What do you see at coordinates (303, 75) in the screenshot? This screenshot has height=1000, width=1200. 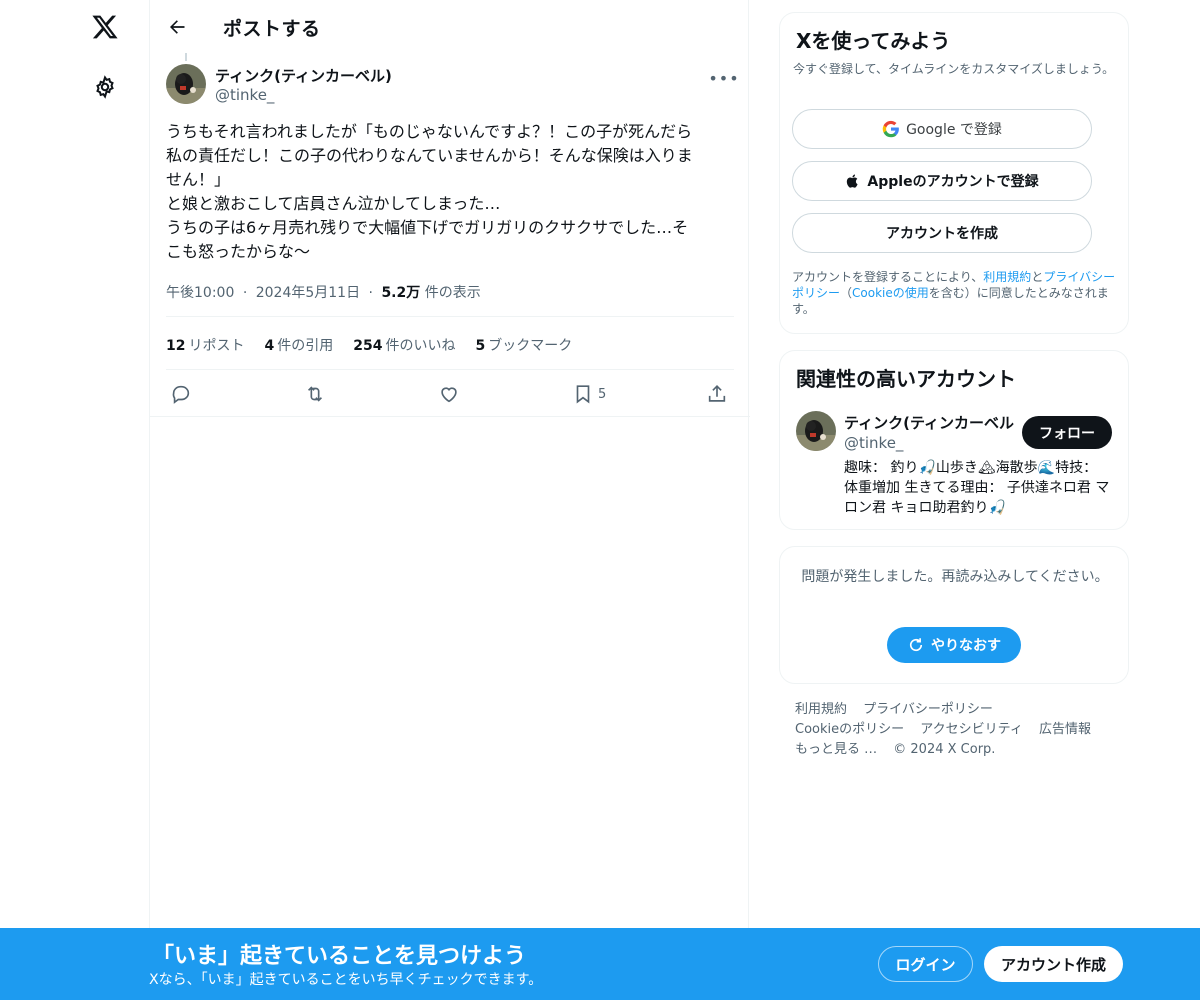 I see `author-name: ティンク(ティンカーベル)` at bounding box center [303, 75].